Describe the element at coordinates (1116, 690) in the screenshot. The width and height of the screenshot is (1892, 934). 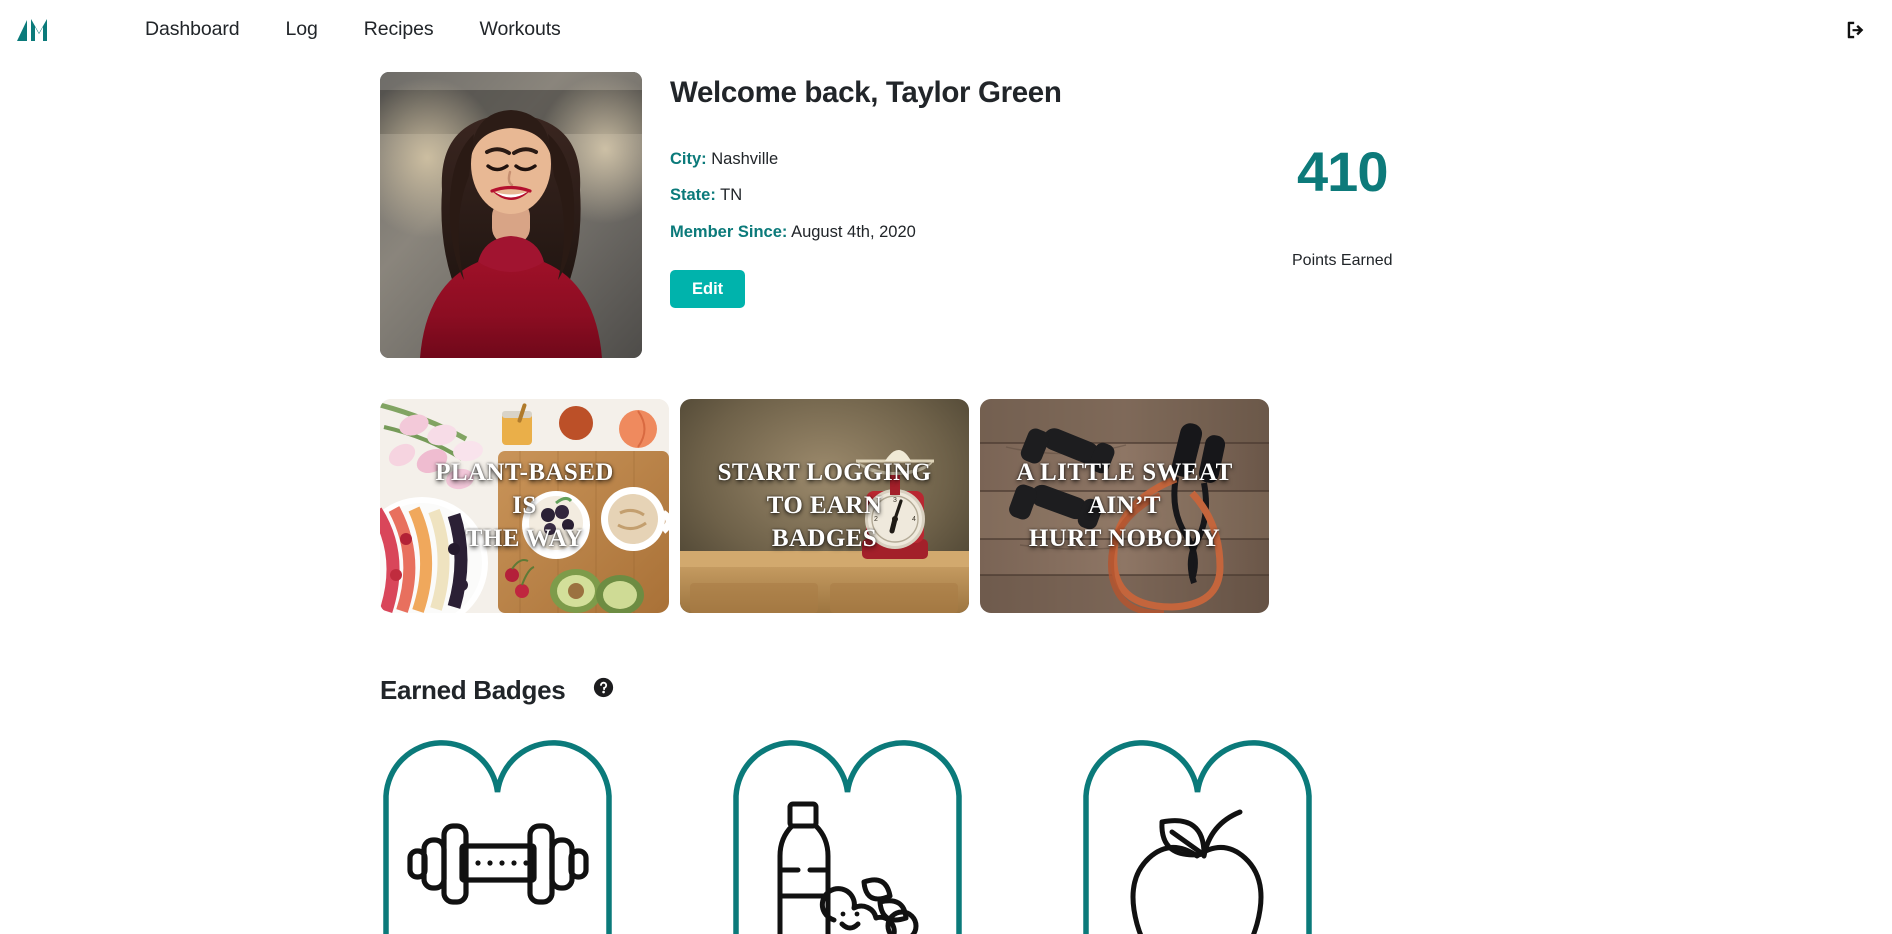
I see `badges-header: Earned Badges` at that location.